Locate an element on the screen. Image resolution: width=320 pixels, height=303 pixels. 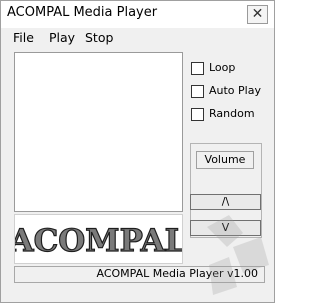
autoplay-checkbox-box is located at coordinates (197, 91).